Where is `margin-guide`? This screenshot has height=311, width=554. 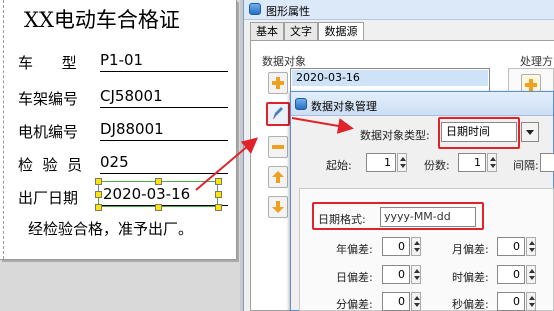 margin-guide is located at coordinates (3, 129).